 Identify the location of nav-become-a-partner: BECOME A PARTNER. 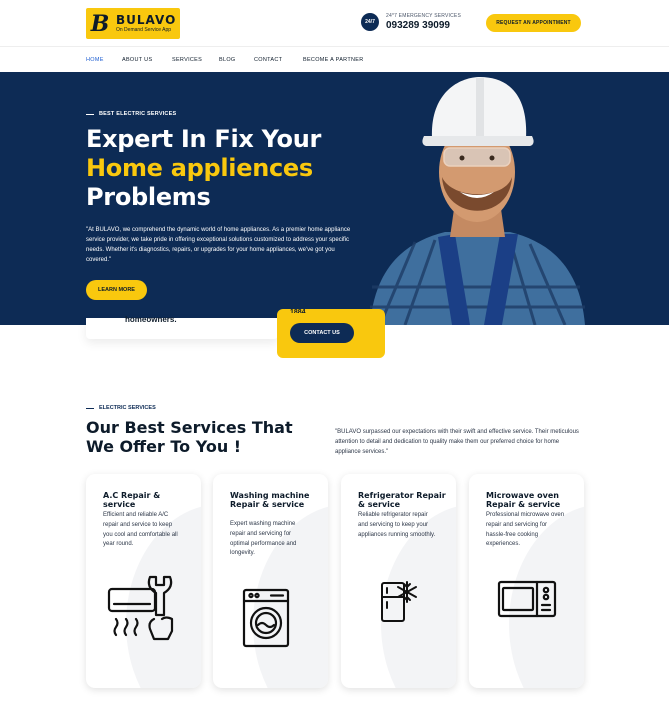
(333, 60).